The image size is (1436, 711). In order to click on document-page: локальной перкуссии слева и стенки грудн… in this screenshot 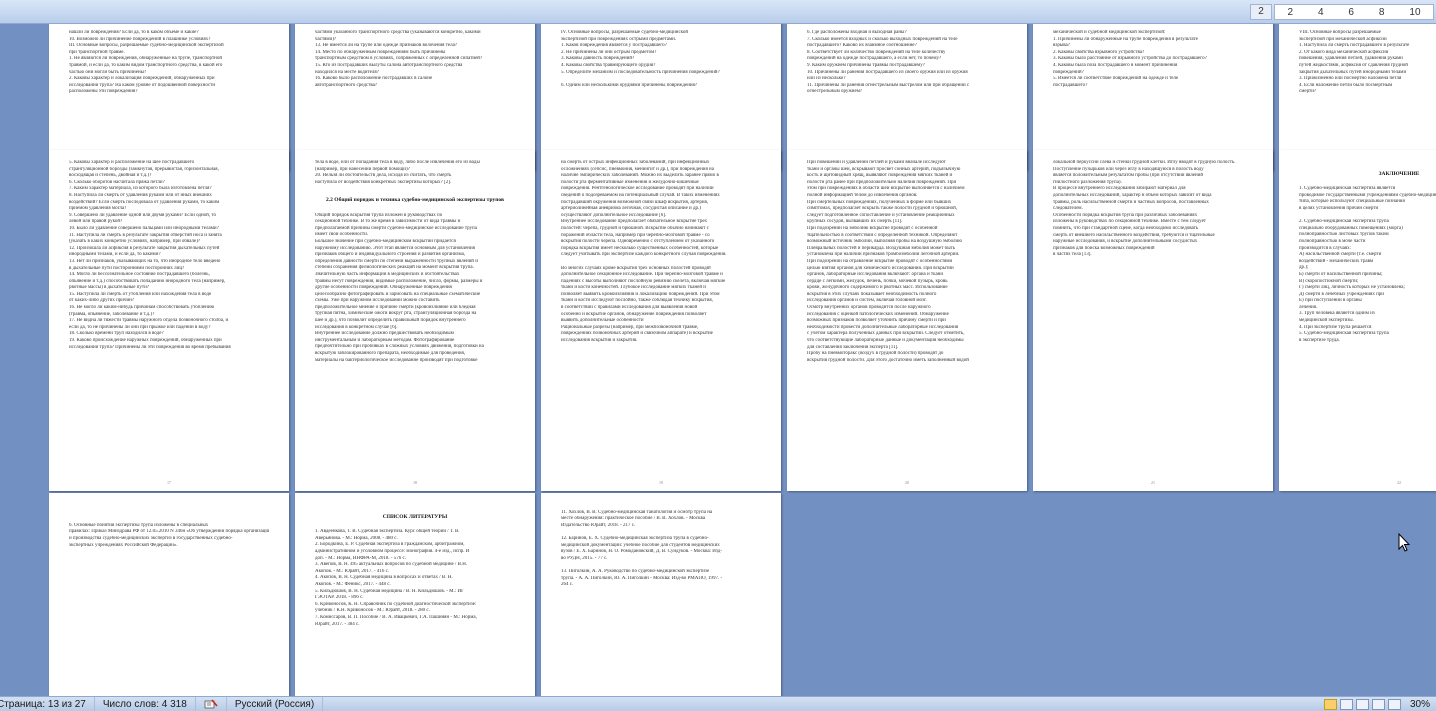, I will do `click(1153, 320)`.